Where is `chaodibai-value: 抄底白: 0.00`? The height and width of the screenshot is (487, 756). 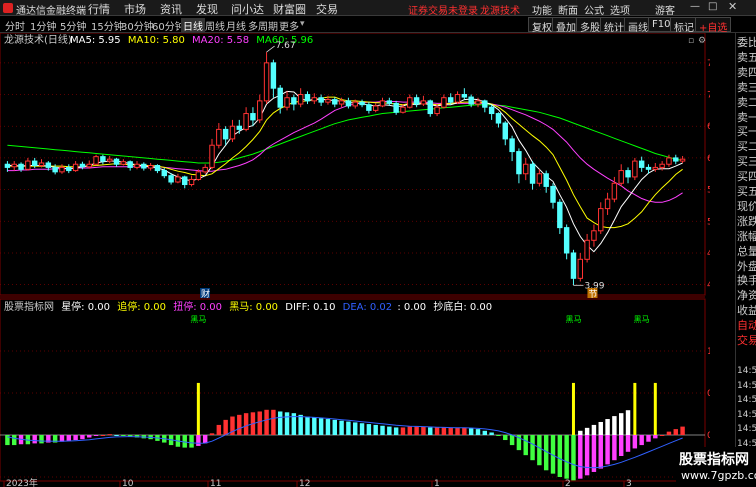
chaodibai-value: 抄底白: 0.00 is located at coordinates (462, 306).